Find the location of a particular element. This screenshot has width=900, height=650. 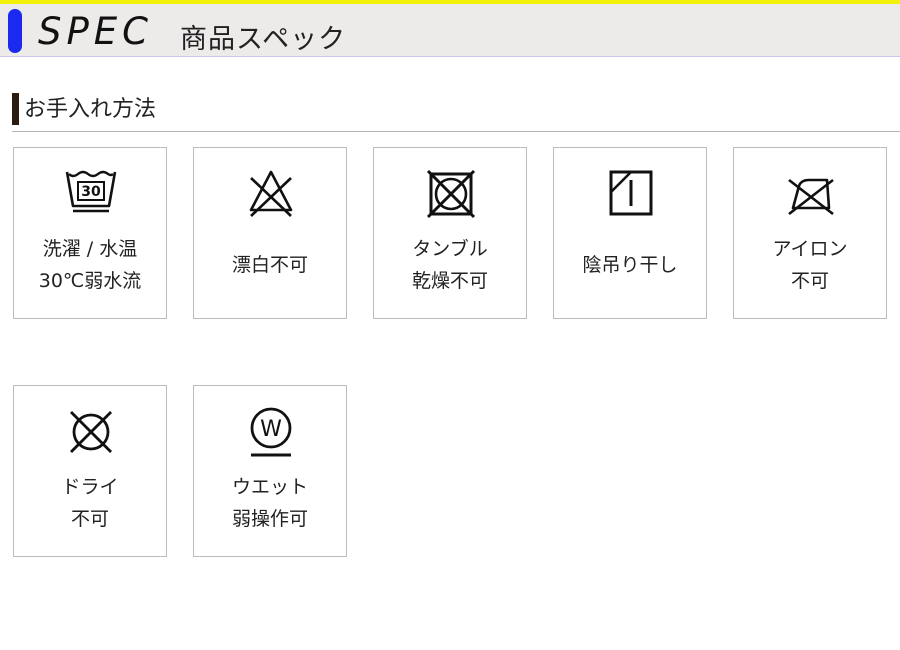

care-card-dry-clean: ドライ 不可 is located at coordinates (90, 471).